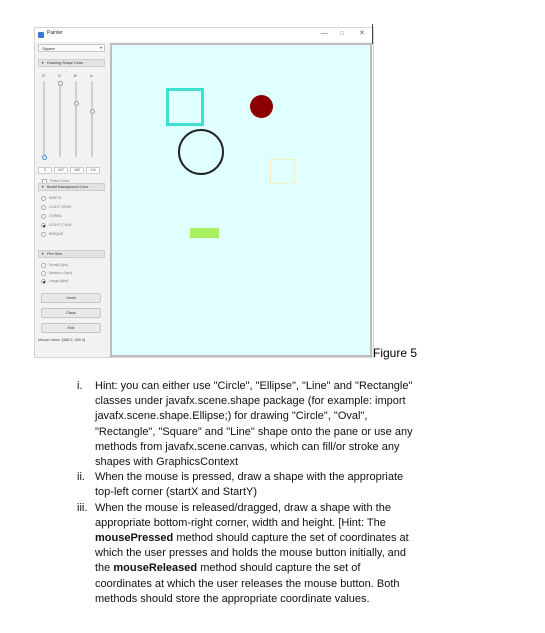  Describe the element at coordinates (100, 47) in the screenshot. I see `chevron-down-icon: ▾` at that location.